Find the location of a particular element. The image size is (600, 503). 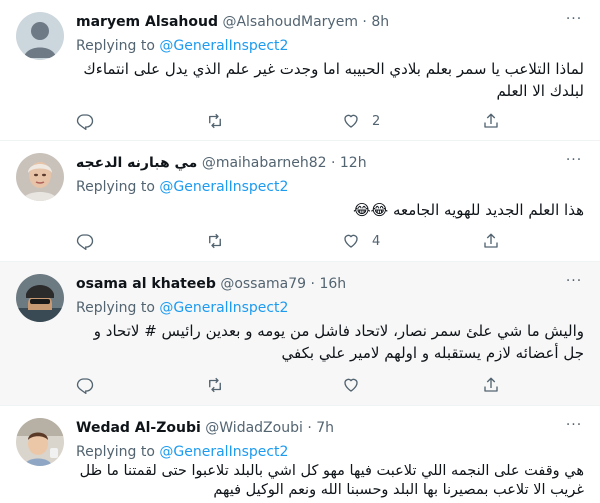

user-handle: @AlsahoudMaryem is located at coordinates (290, 22).